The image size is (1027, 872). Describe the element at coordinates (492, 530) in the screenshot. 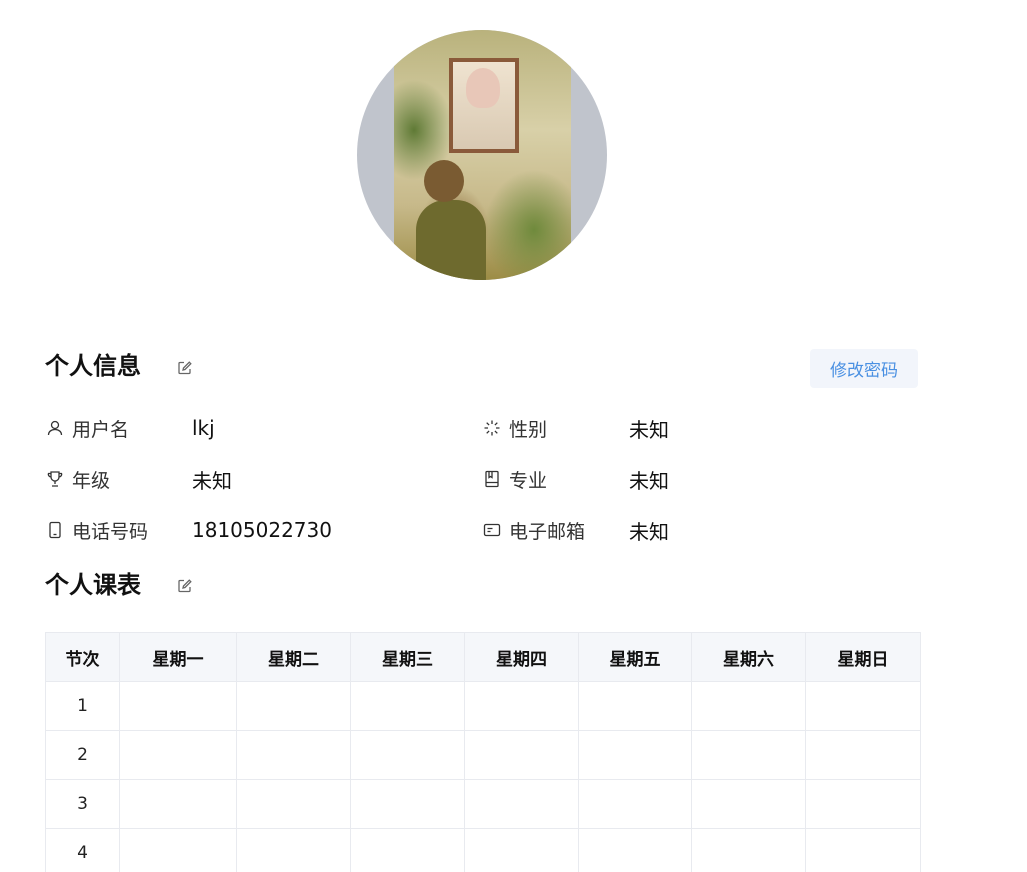

I see `mail-card-icon` at that location.